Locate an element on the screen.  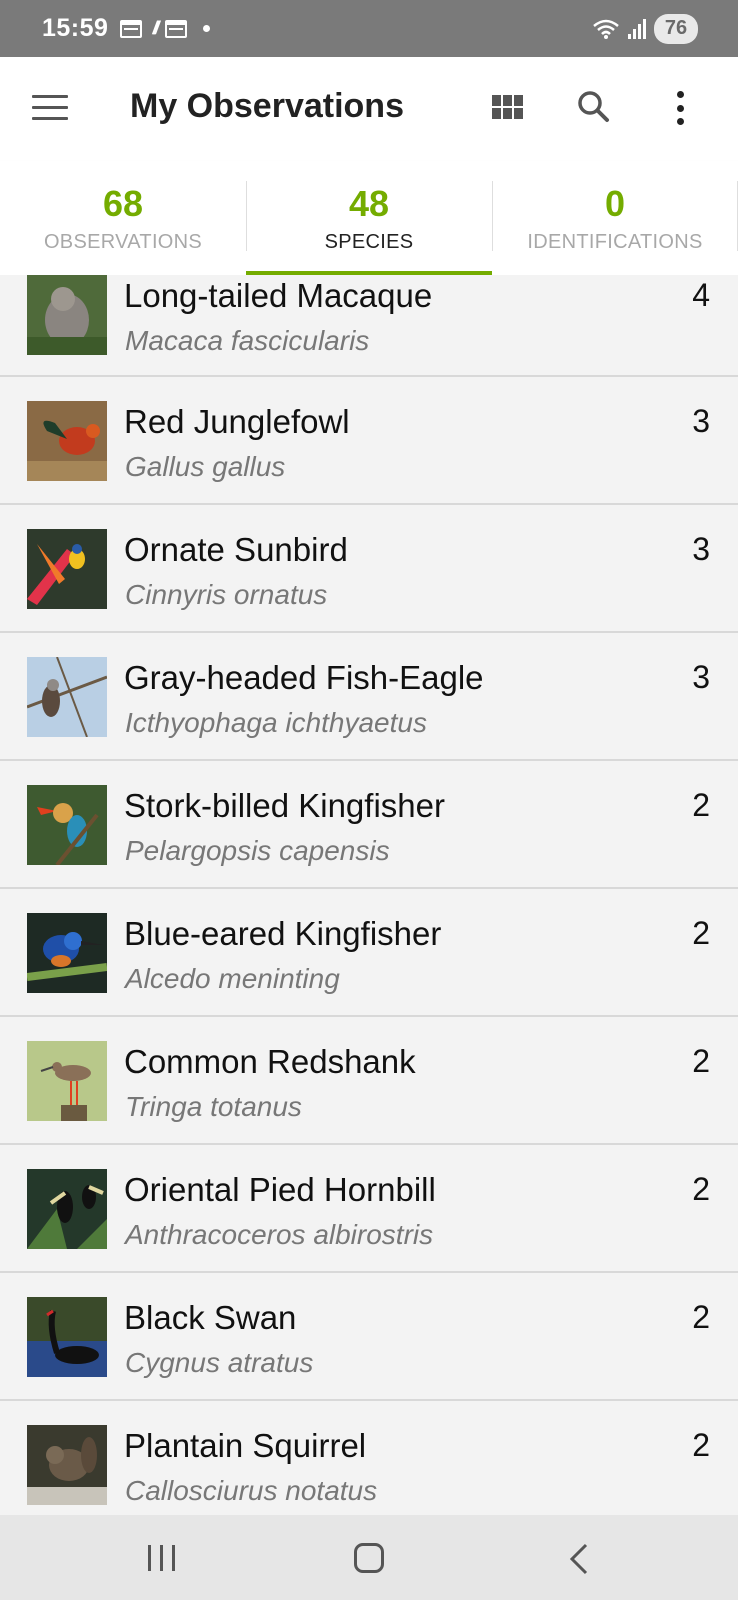
tab-count: 48 is located at coordinates (369, 203).